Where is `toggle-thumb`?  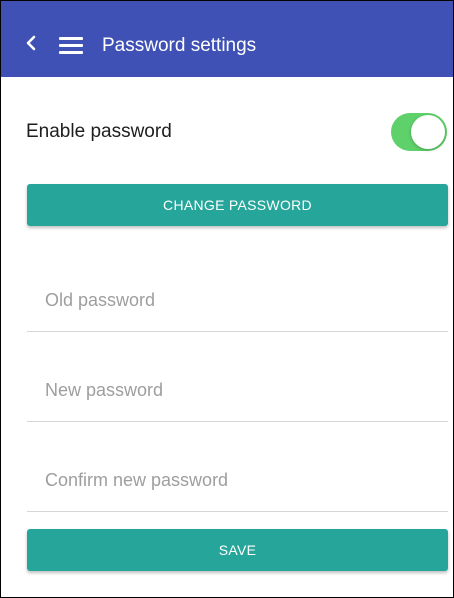 toggle-thumb is located at coordinates (428, 132).